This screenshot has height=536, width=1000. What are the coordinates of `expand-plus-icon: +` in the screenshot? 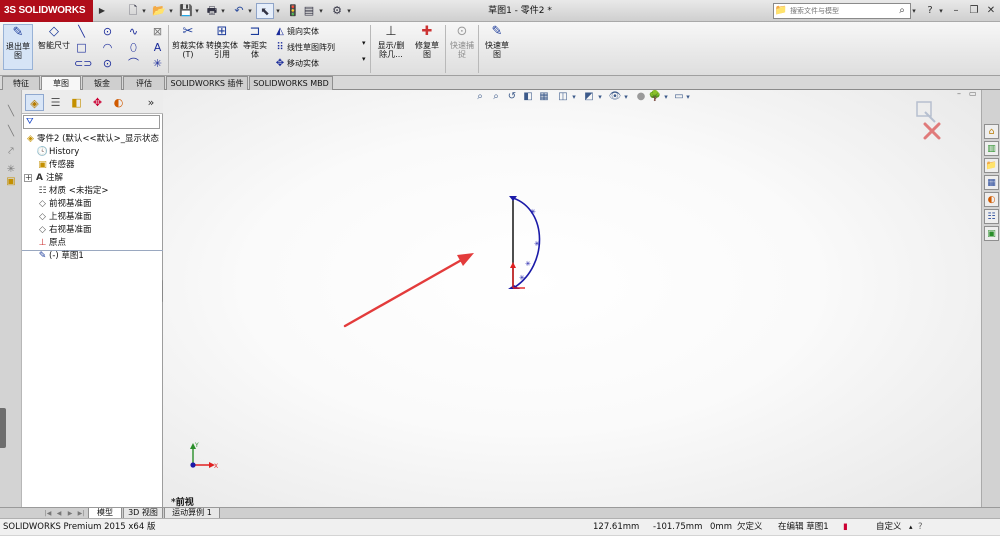 It's located at (28, 177).